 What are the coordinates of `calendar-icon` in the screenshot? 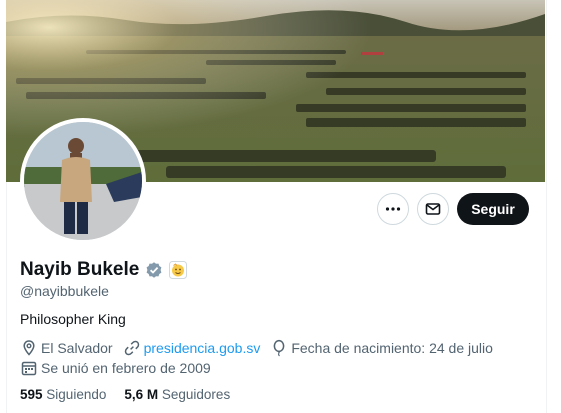 It's located at (29, 368).